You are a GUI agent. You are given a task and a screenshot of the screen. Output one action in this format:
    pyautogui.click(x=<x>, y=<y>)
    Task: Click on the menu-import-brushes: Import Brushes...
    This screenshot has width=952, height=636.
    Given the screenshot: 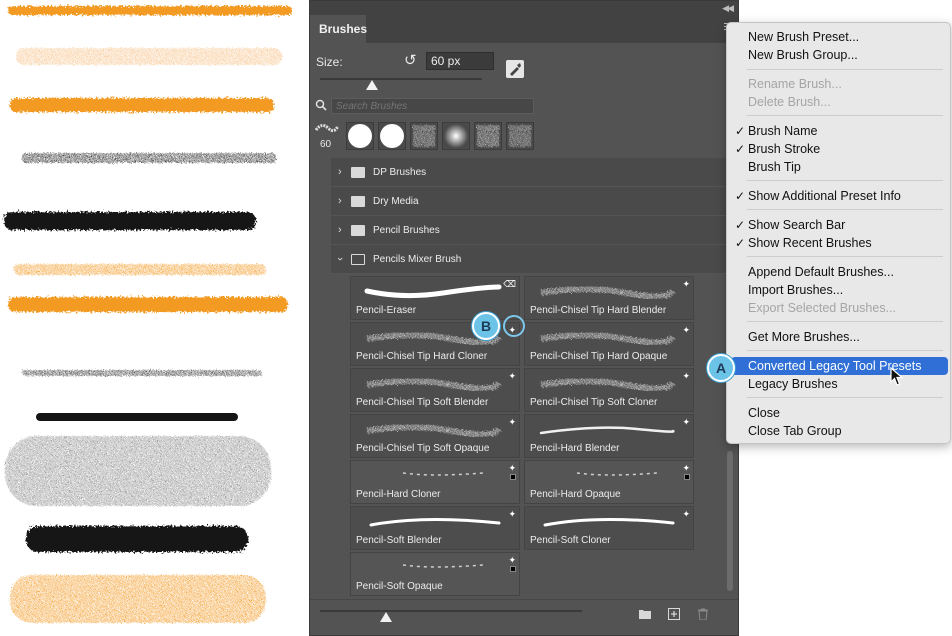 What is the action you would take?
    pyautogui.click(x=839, y=290)
    